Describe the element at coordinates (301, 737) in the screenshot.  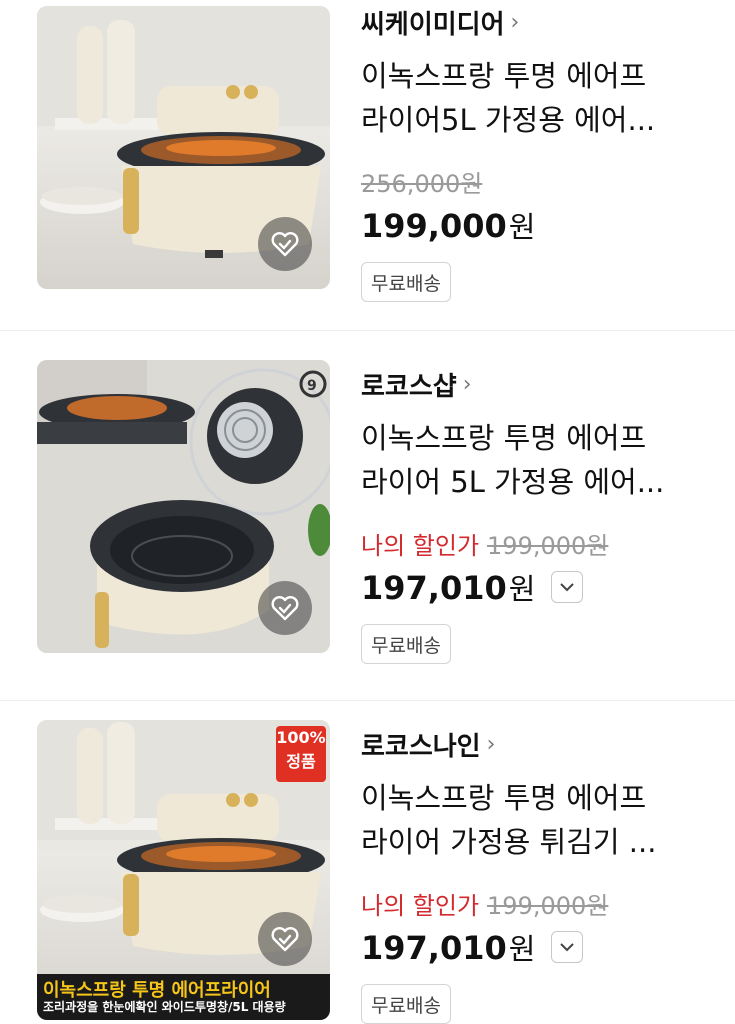
I see `authentic-badge-percent: 100%` at that location.